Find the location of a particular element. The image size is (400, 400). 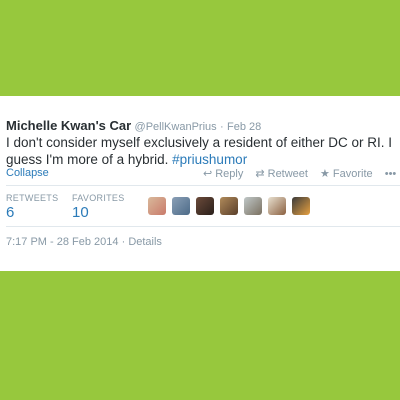

author-name: Michelle Kwan's Car is located at coordinates (68, 125).